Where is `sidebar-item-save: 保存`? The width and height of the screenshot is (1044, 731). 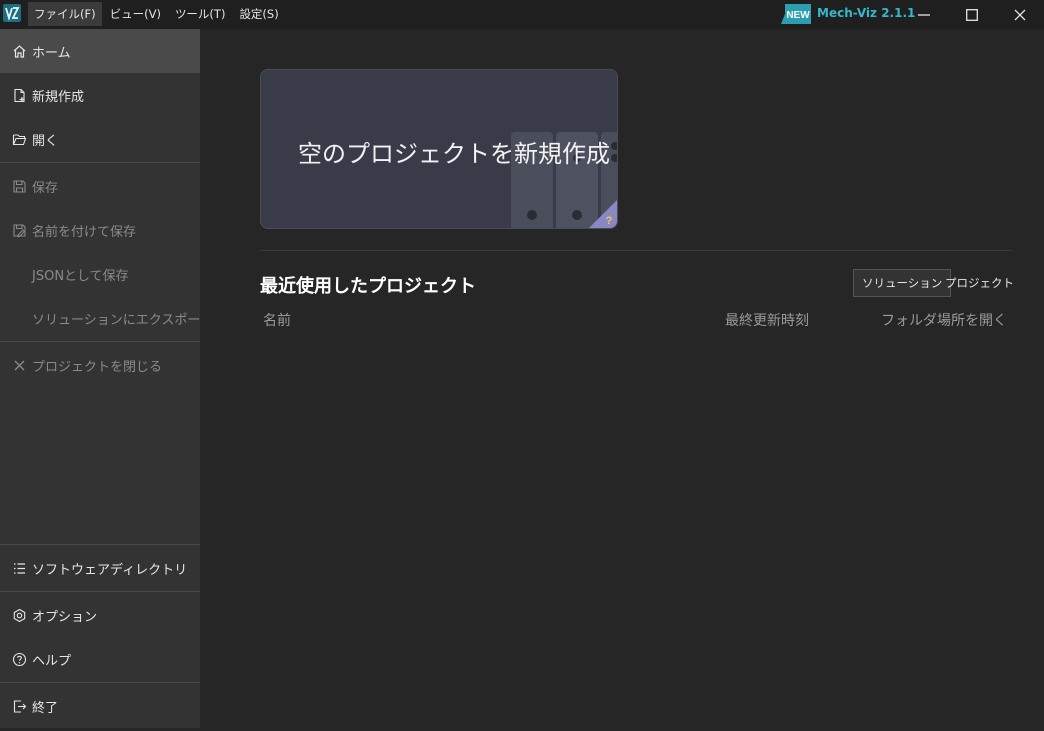
sidebar-item-save: 保存 is located at coordinates (100, 186).